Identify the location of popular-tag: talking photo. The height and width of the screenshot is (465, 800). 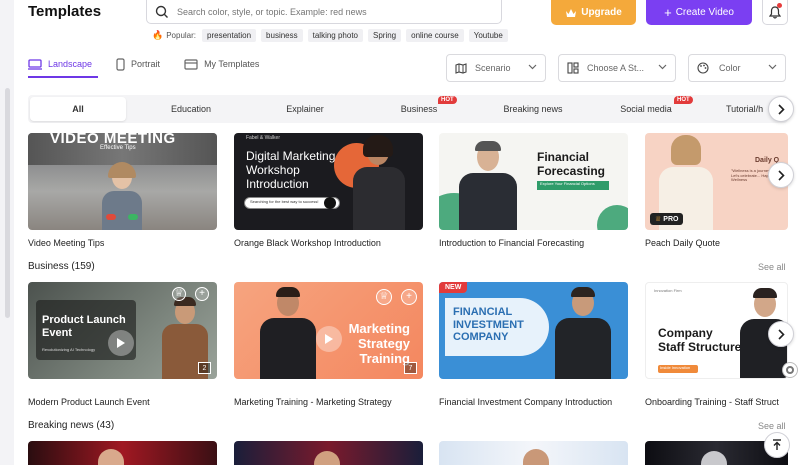
(335, 35).